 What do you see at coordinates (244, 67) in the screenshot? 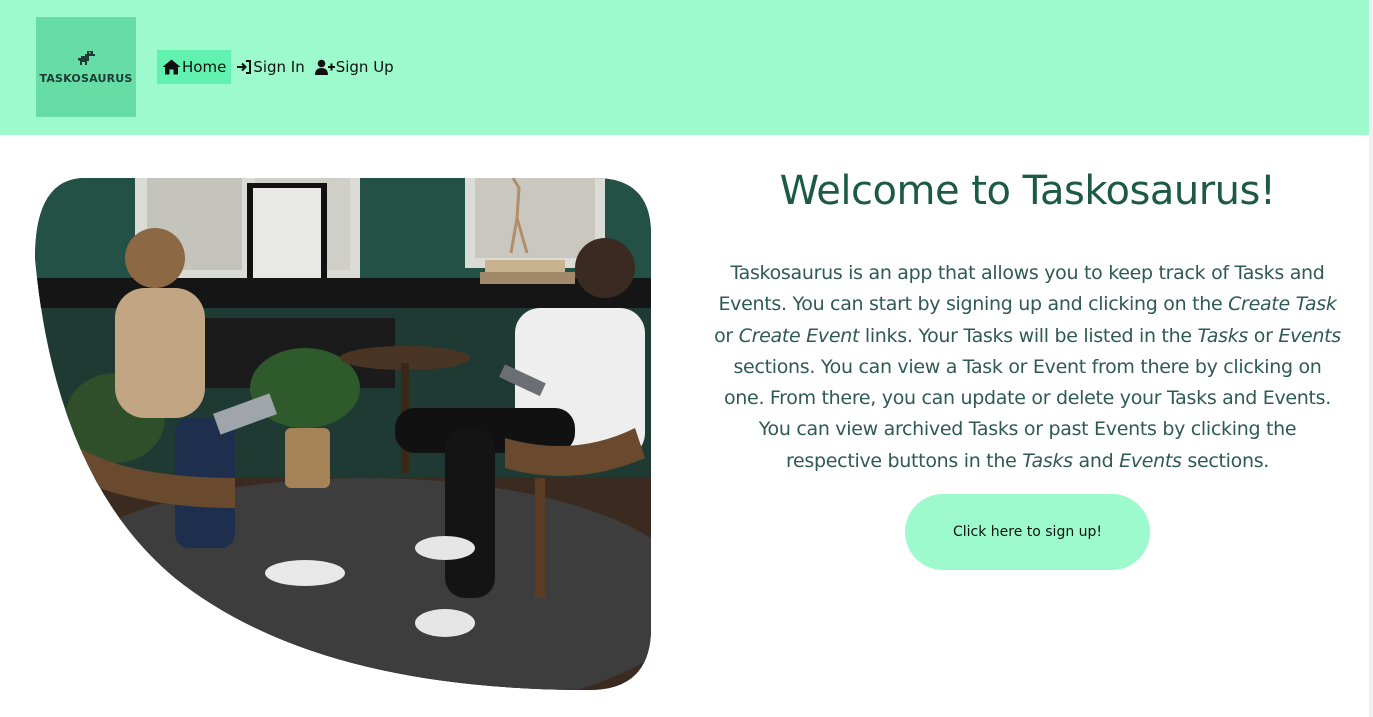
I see `sign-in-icon` at bounding box center [244, 67].